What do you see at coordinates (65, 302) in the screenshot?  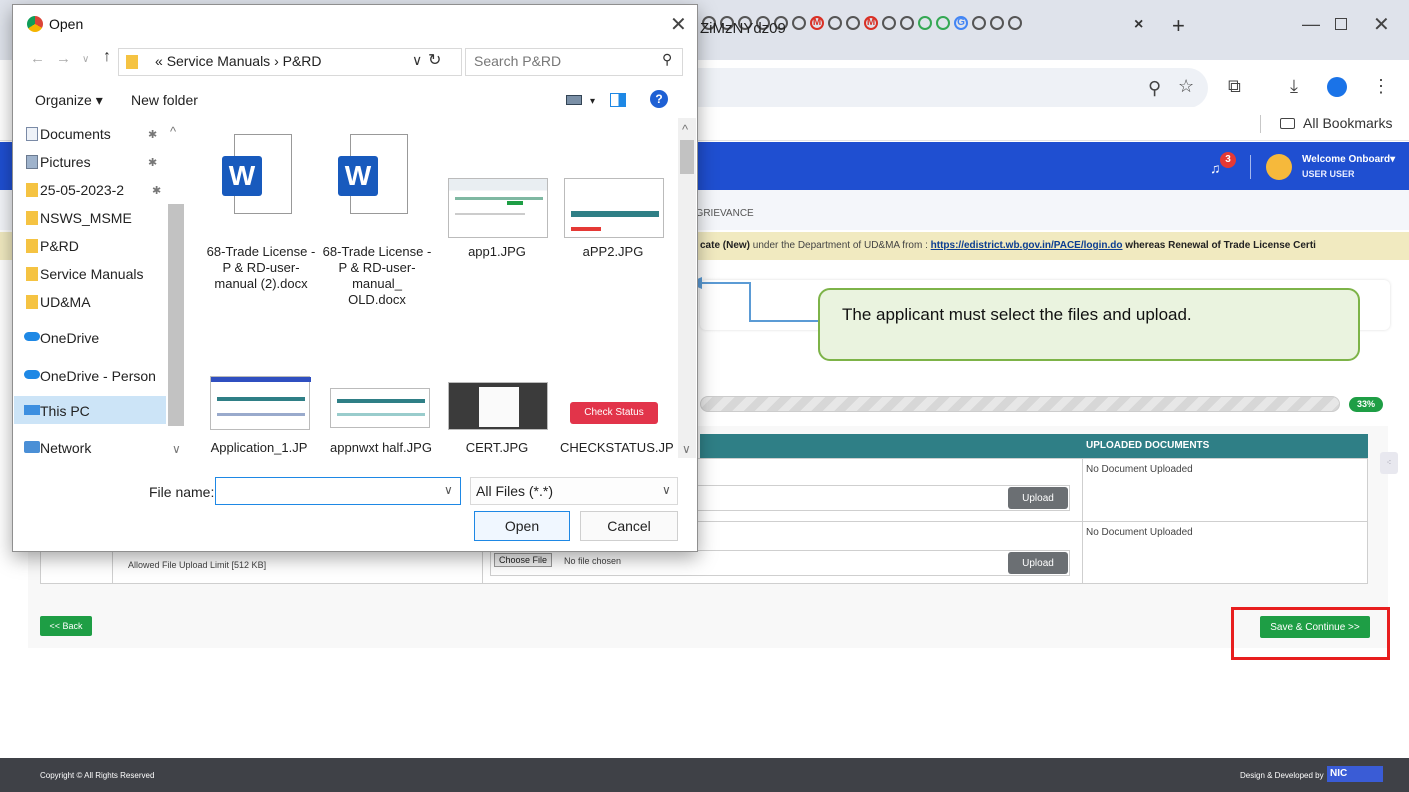 I see `nav-item-udma: UD&MA` at bounding box center [65, 302].